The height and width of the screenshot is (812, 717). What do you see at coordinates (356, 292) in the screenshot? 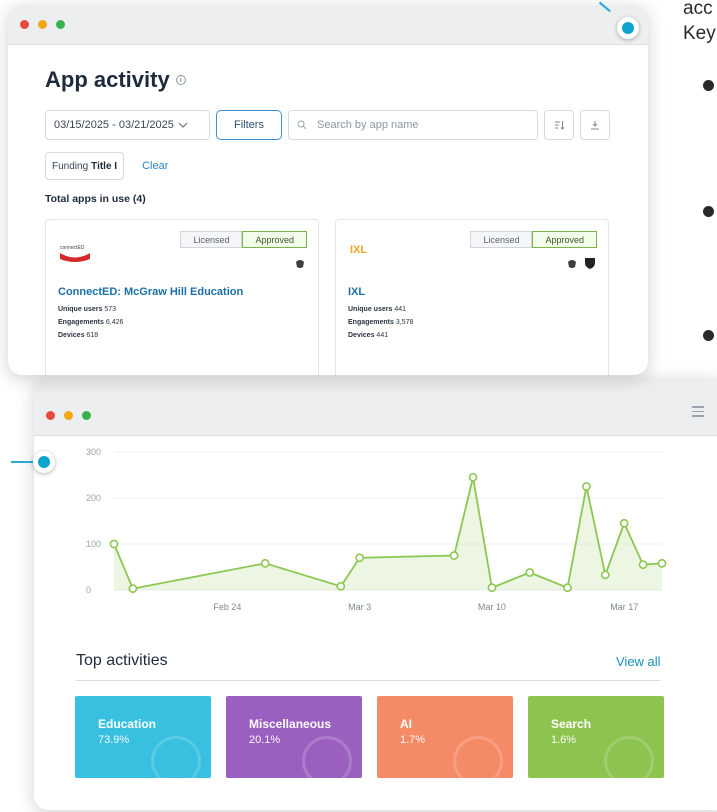
I see `app-name: IXL` at bounding box center [356, 292].